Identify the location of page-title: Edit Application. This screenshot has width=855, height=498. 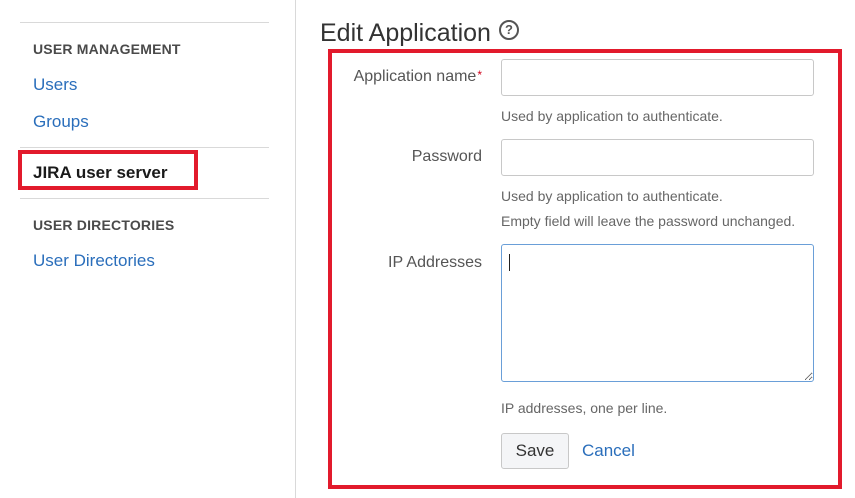
(405, 33).